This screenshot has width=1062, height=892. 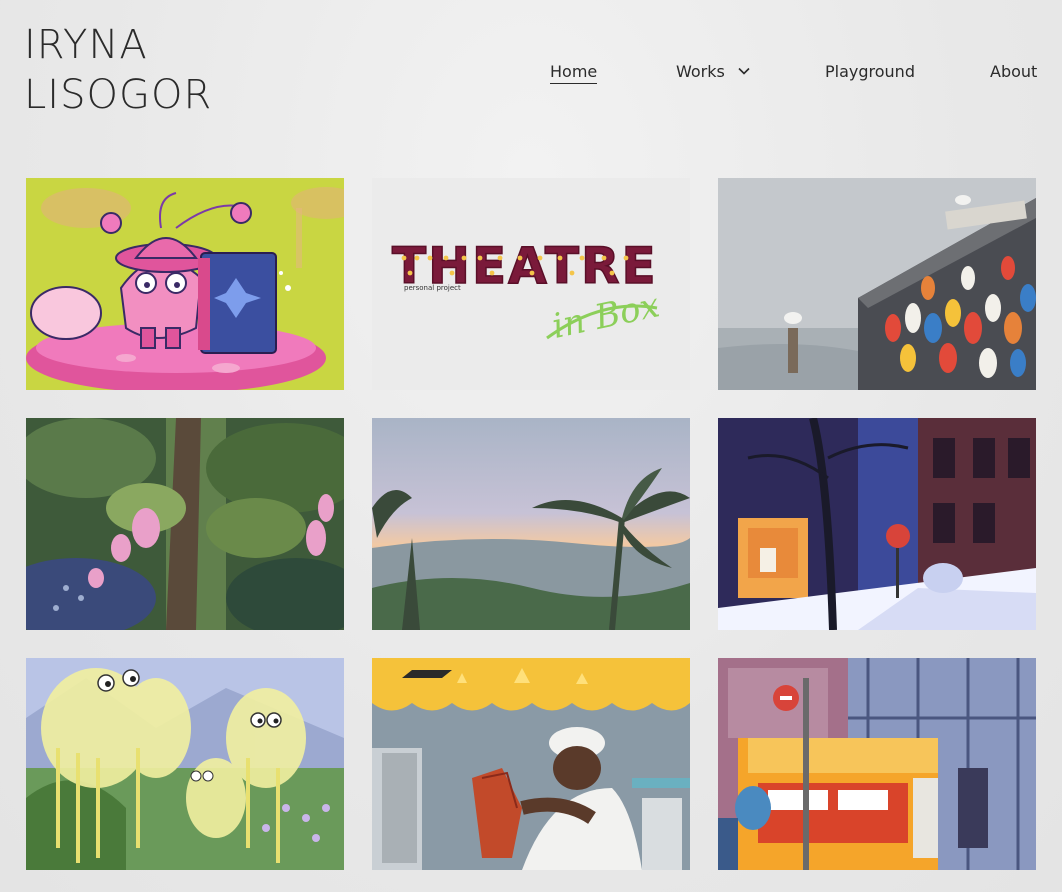 I want to click on main-nav: Home Works Playground About, so click(x=531, y=74).